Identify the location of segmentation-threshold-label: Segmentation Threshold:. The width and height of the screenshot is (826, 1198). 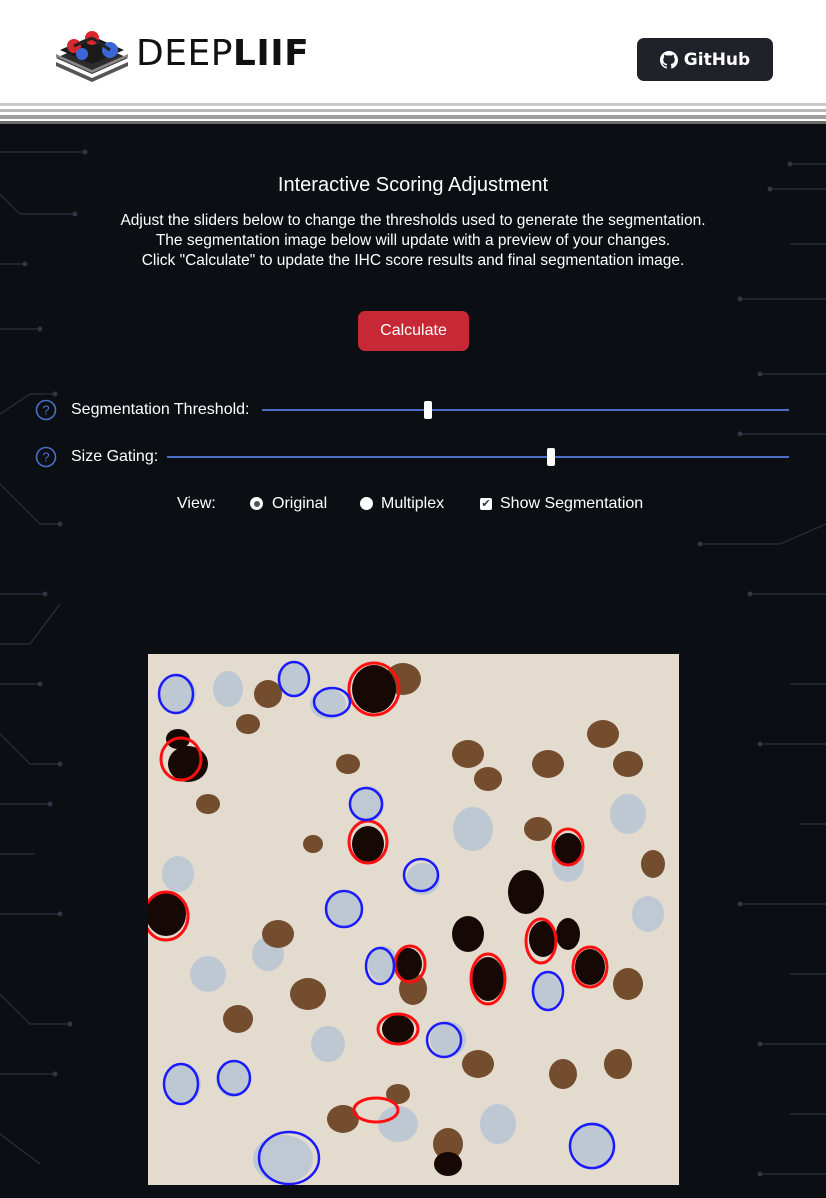
(160, 409).